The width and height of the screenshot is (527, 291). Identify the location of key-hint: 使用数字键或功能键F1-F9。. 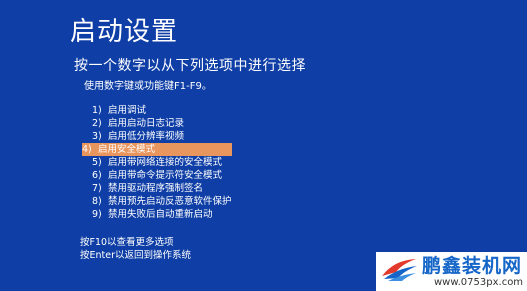
(148, 86).